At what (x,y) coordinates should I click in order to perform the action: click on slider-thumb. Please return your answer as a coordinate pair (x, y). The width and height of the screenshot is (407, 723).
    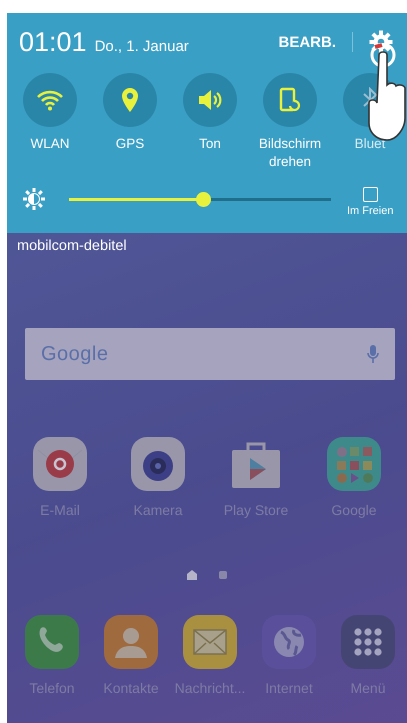
    Looking at the image, I should click on (203, 199).